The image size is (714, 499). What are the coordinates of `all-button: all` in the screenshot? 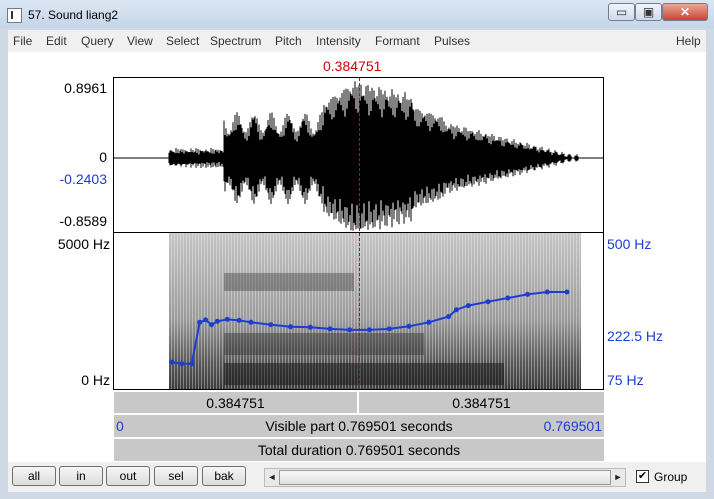 It's located at (34, 476).